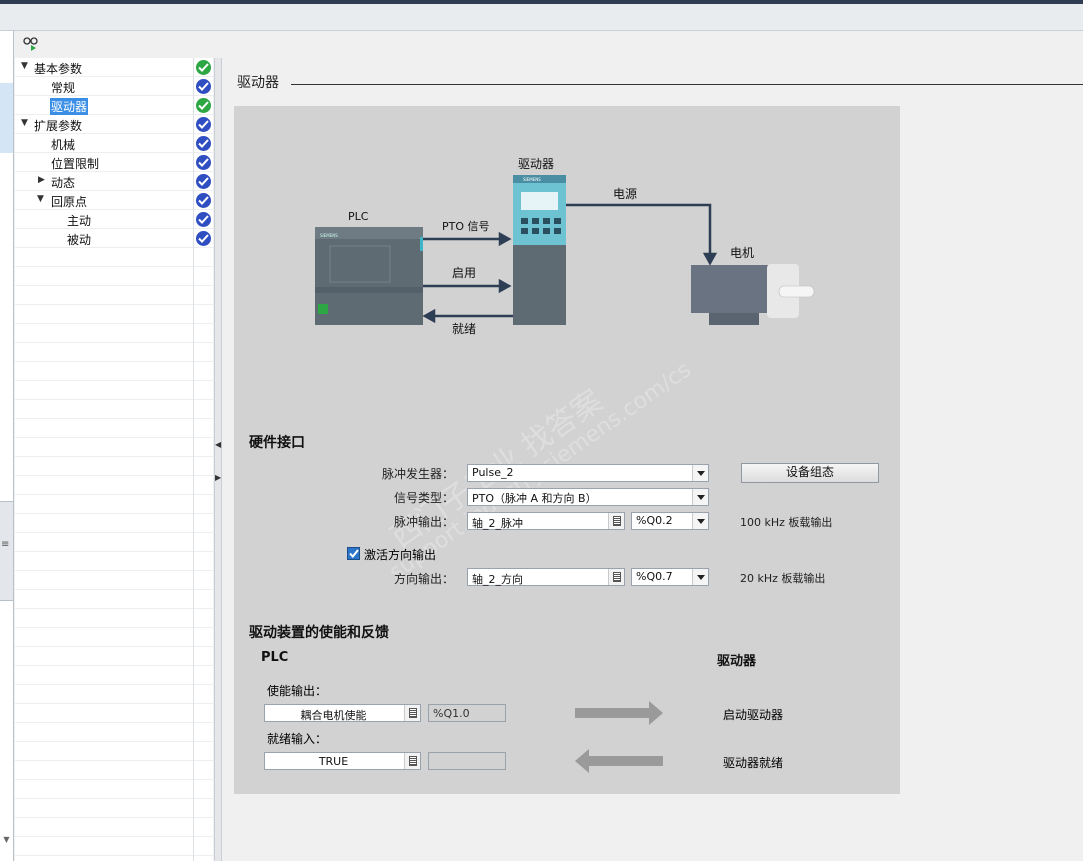 Image resolution: width=1083 pixels, height=861 pixels. Describe the element at coordinates (114, 124) in the screenshot. I see `tree-item-extended-params: ▼ 扩展参数` at that location.